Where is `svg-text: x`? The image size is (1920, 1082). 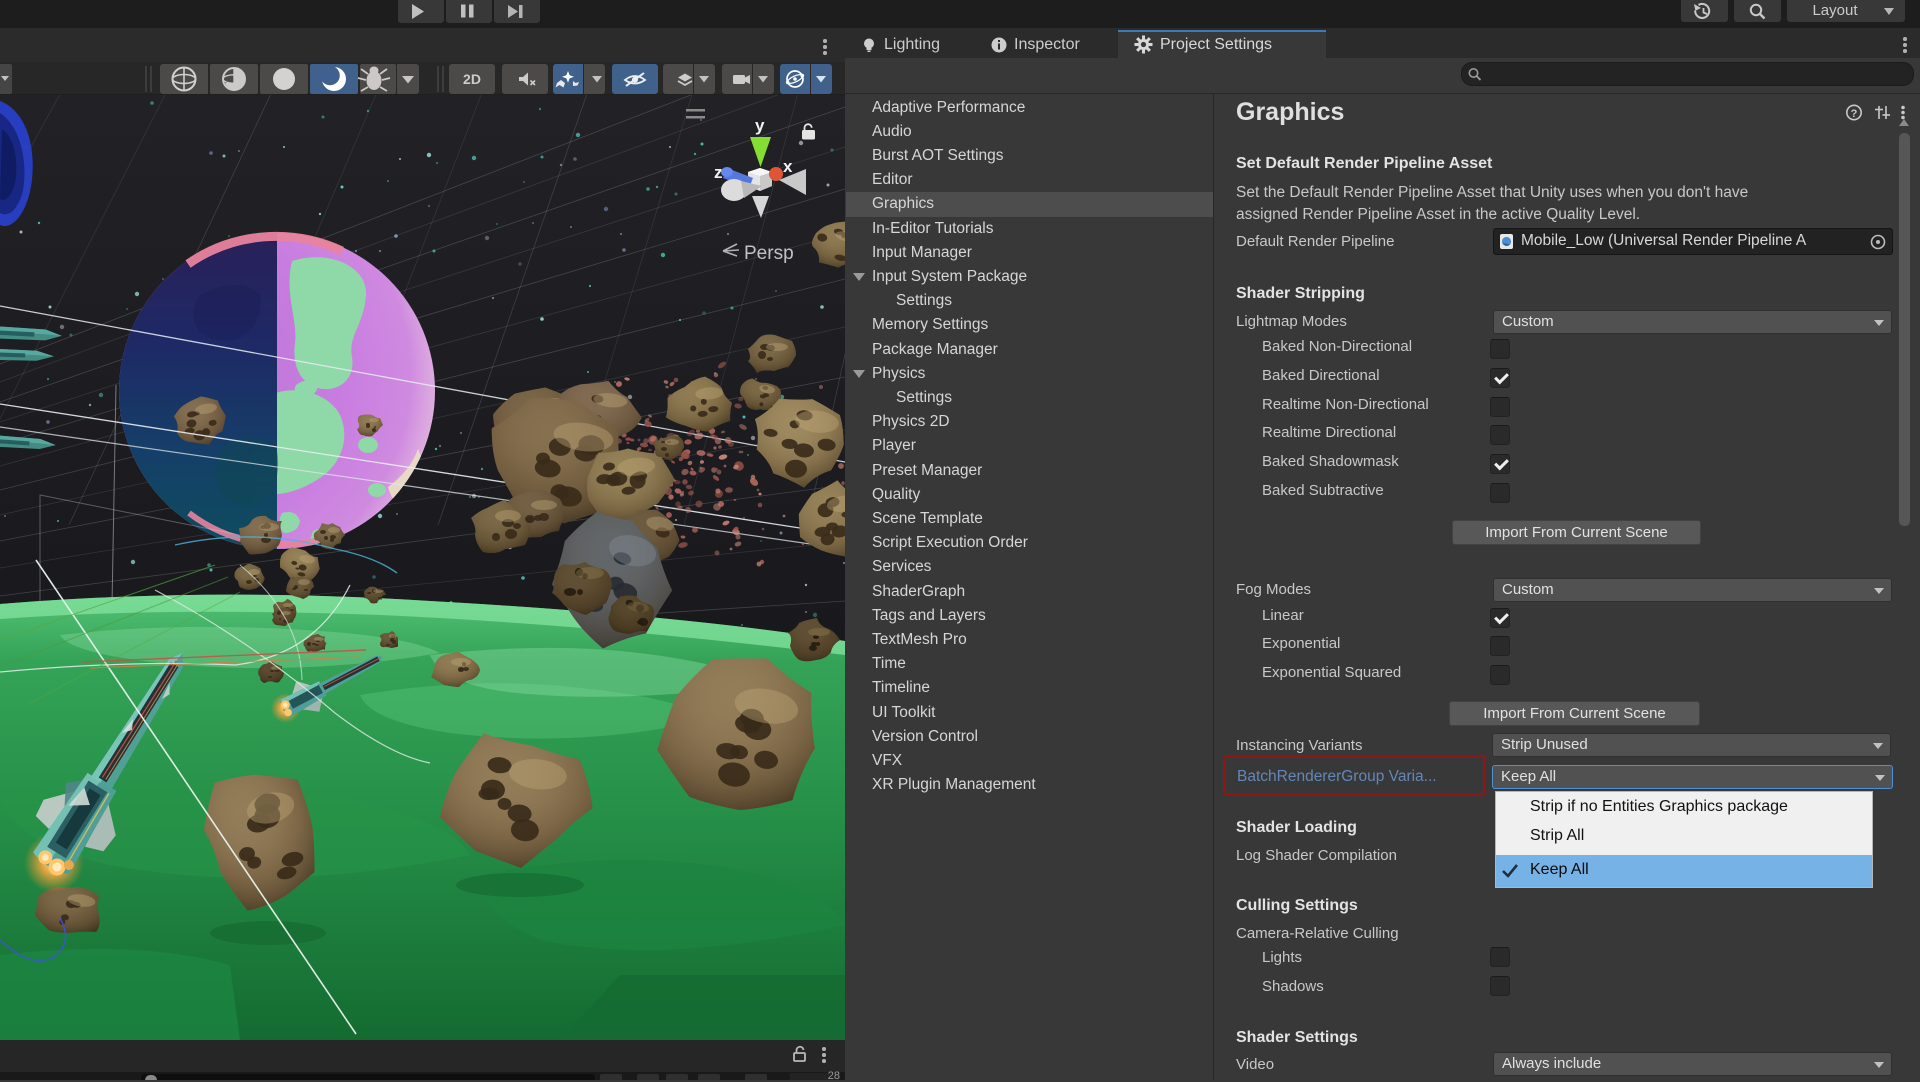 svg-text: x is located at coordinates (788, 166).